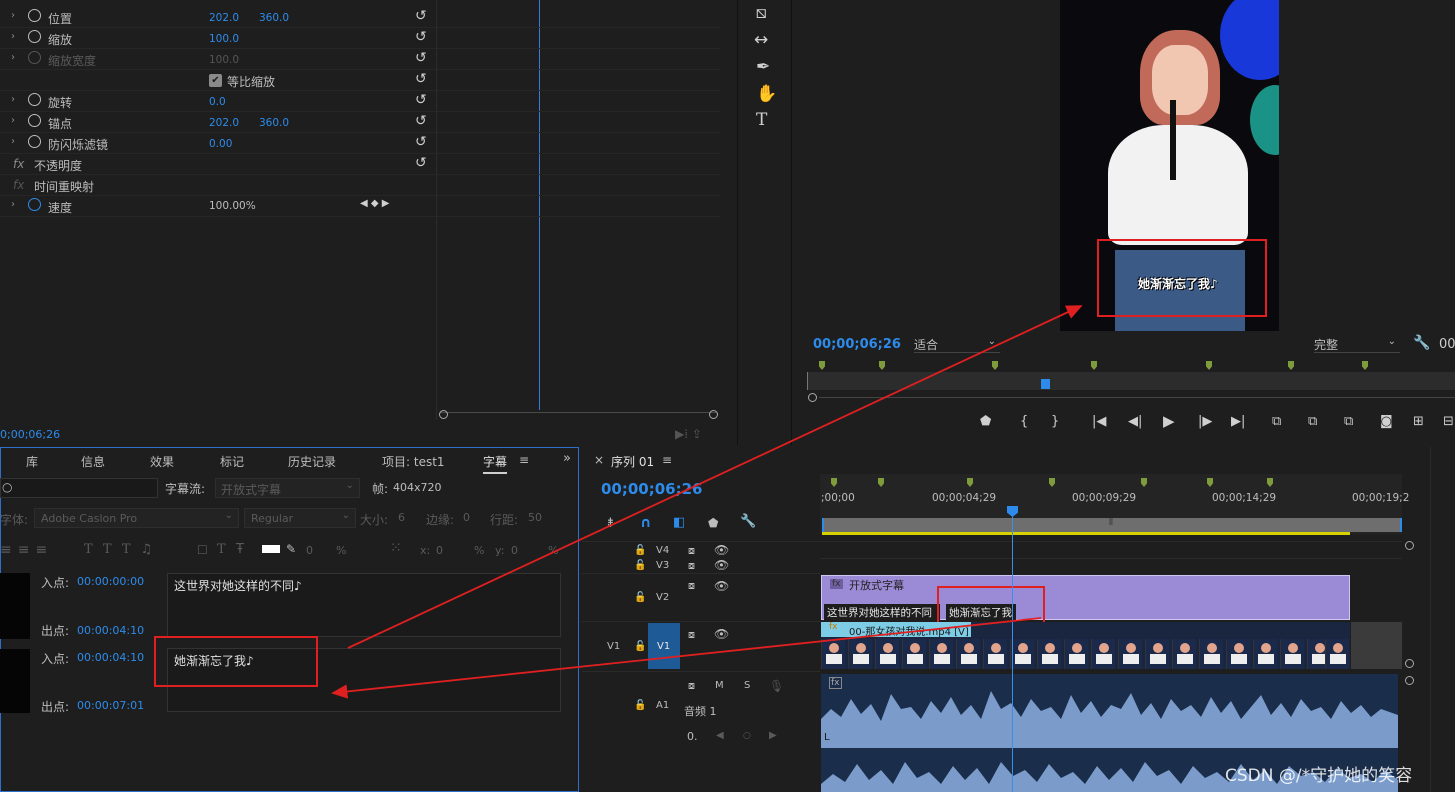  I want to click on uniform-scale-checkbox: ✔, so click(215, 80).